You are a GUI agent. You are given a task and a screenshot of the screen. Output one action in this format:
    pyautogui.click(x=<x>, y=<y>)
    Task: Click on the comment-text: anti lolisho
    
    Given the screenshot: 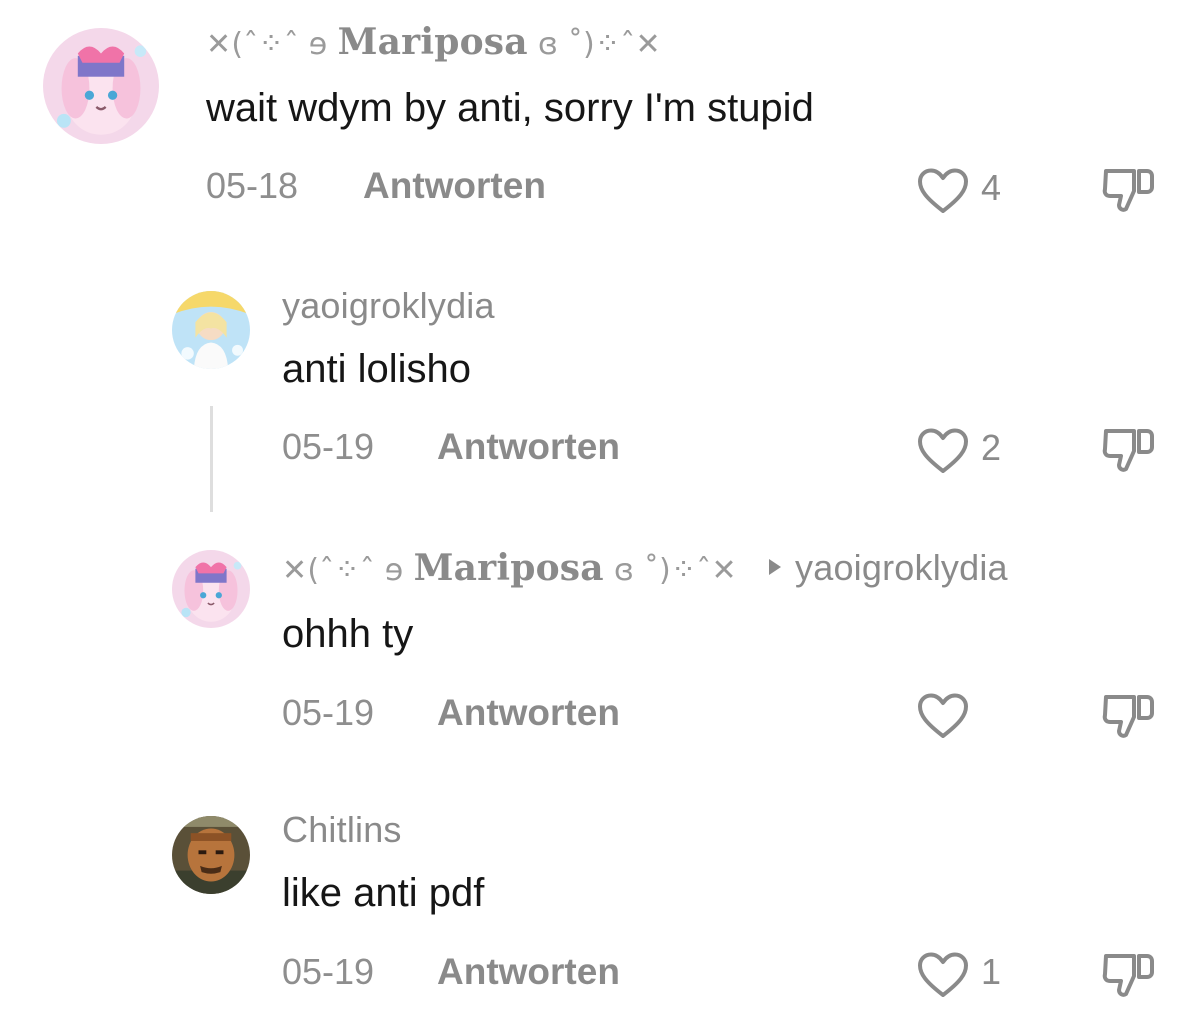 What is the action you would take?
    pyautogui.click(x=377, y=369)
    